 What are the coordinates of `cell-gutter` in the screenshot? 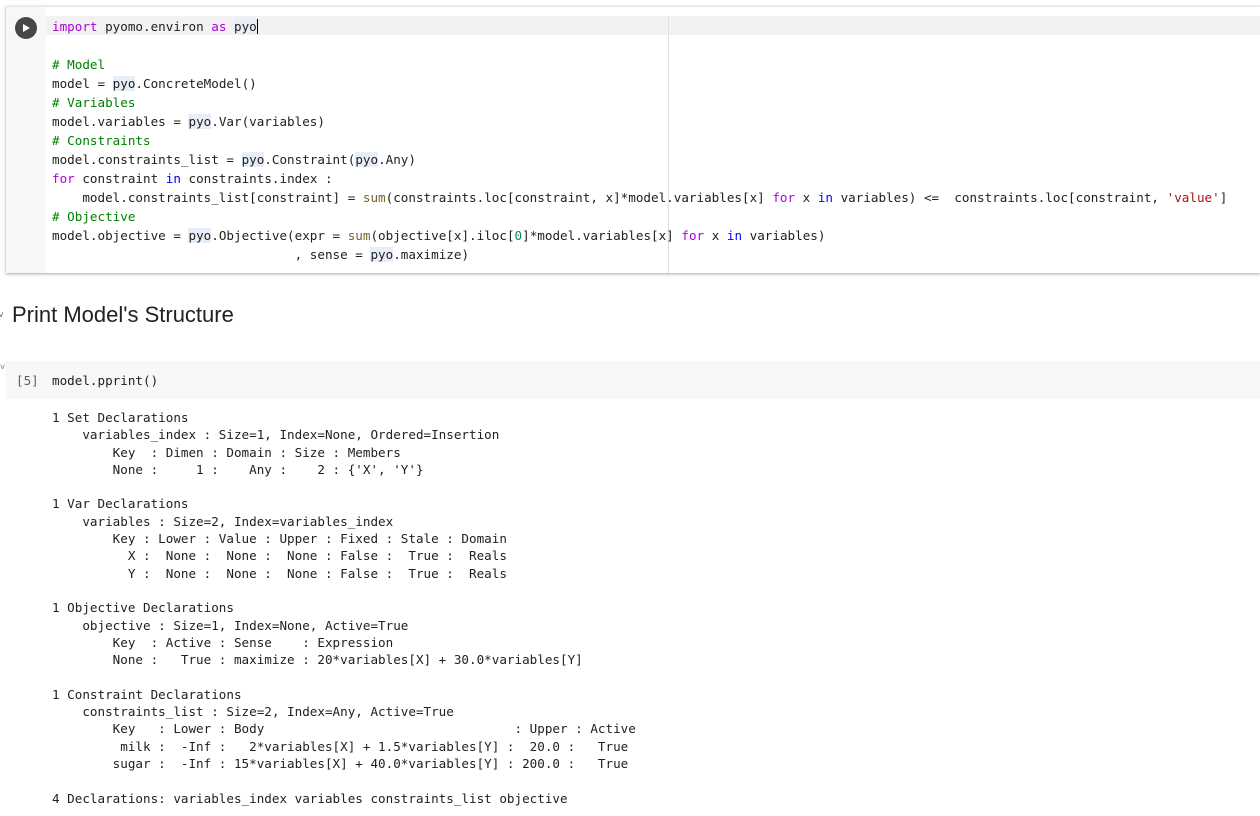 It's located at (26, 140).